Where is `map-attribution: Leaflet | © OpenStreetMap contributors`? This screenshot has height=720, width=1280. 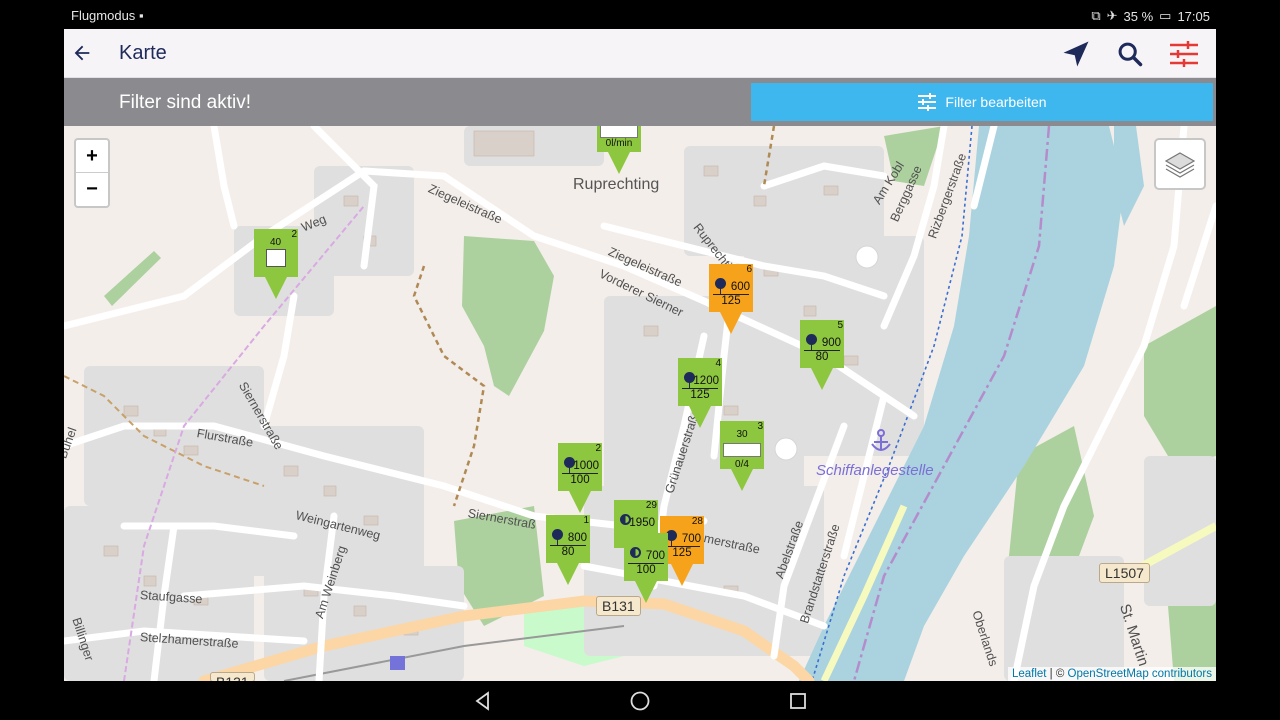
map-attribution: Leaflet | © OpenStreetMap contributors is located at coordinates (1111, 674).